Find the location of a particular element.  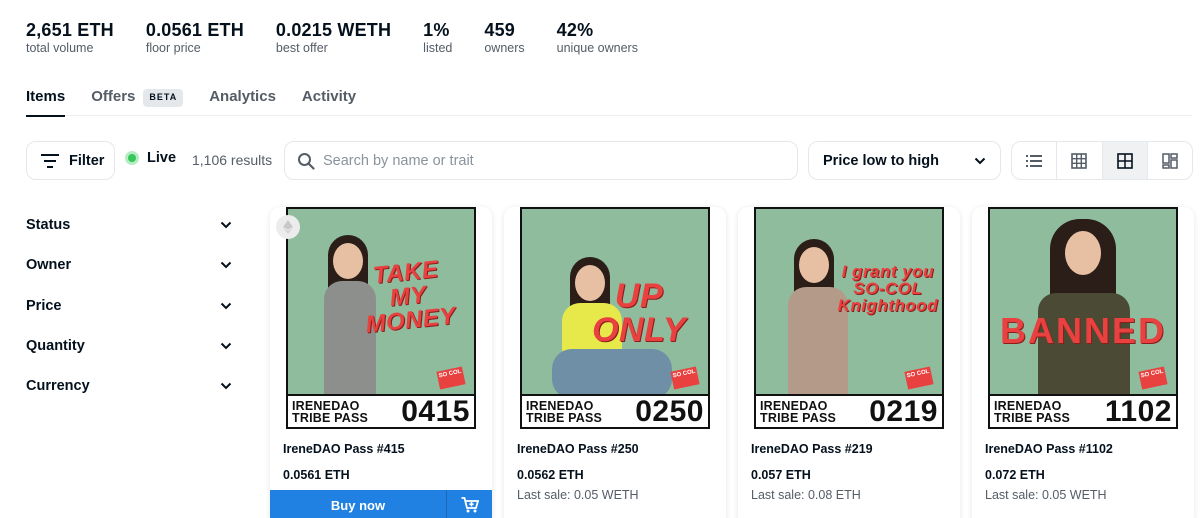

stat-total-volume: 2,651 ETH total volume is located at coordinates (70, 37).